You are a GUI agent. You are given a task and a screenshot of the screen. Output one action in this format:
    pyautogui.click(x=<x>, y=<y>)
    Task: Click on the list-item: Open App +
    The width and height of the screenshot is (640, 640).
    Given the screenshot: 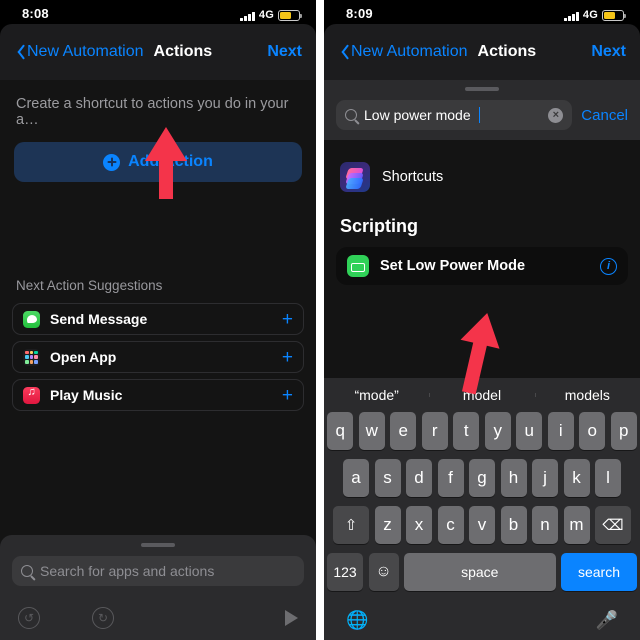 What is the action you would take?
    pyautogui.click(x=158, y=357)
    